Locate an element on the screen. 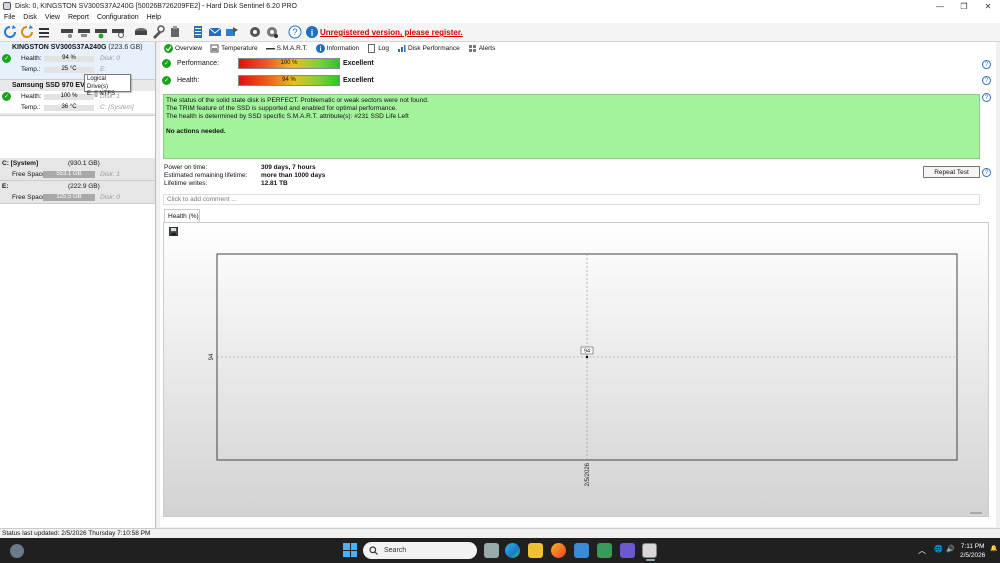  minimize-button: — is located at coordinates (940, 6).